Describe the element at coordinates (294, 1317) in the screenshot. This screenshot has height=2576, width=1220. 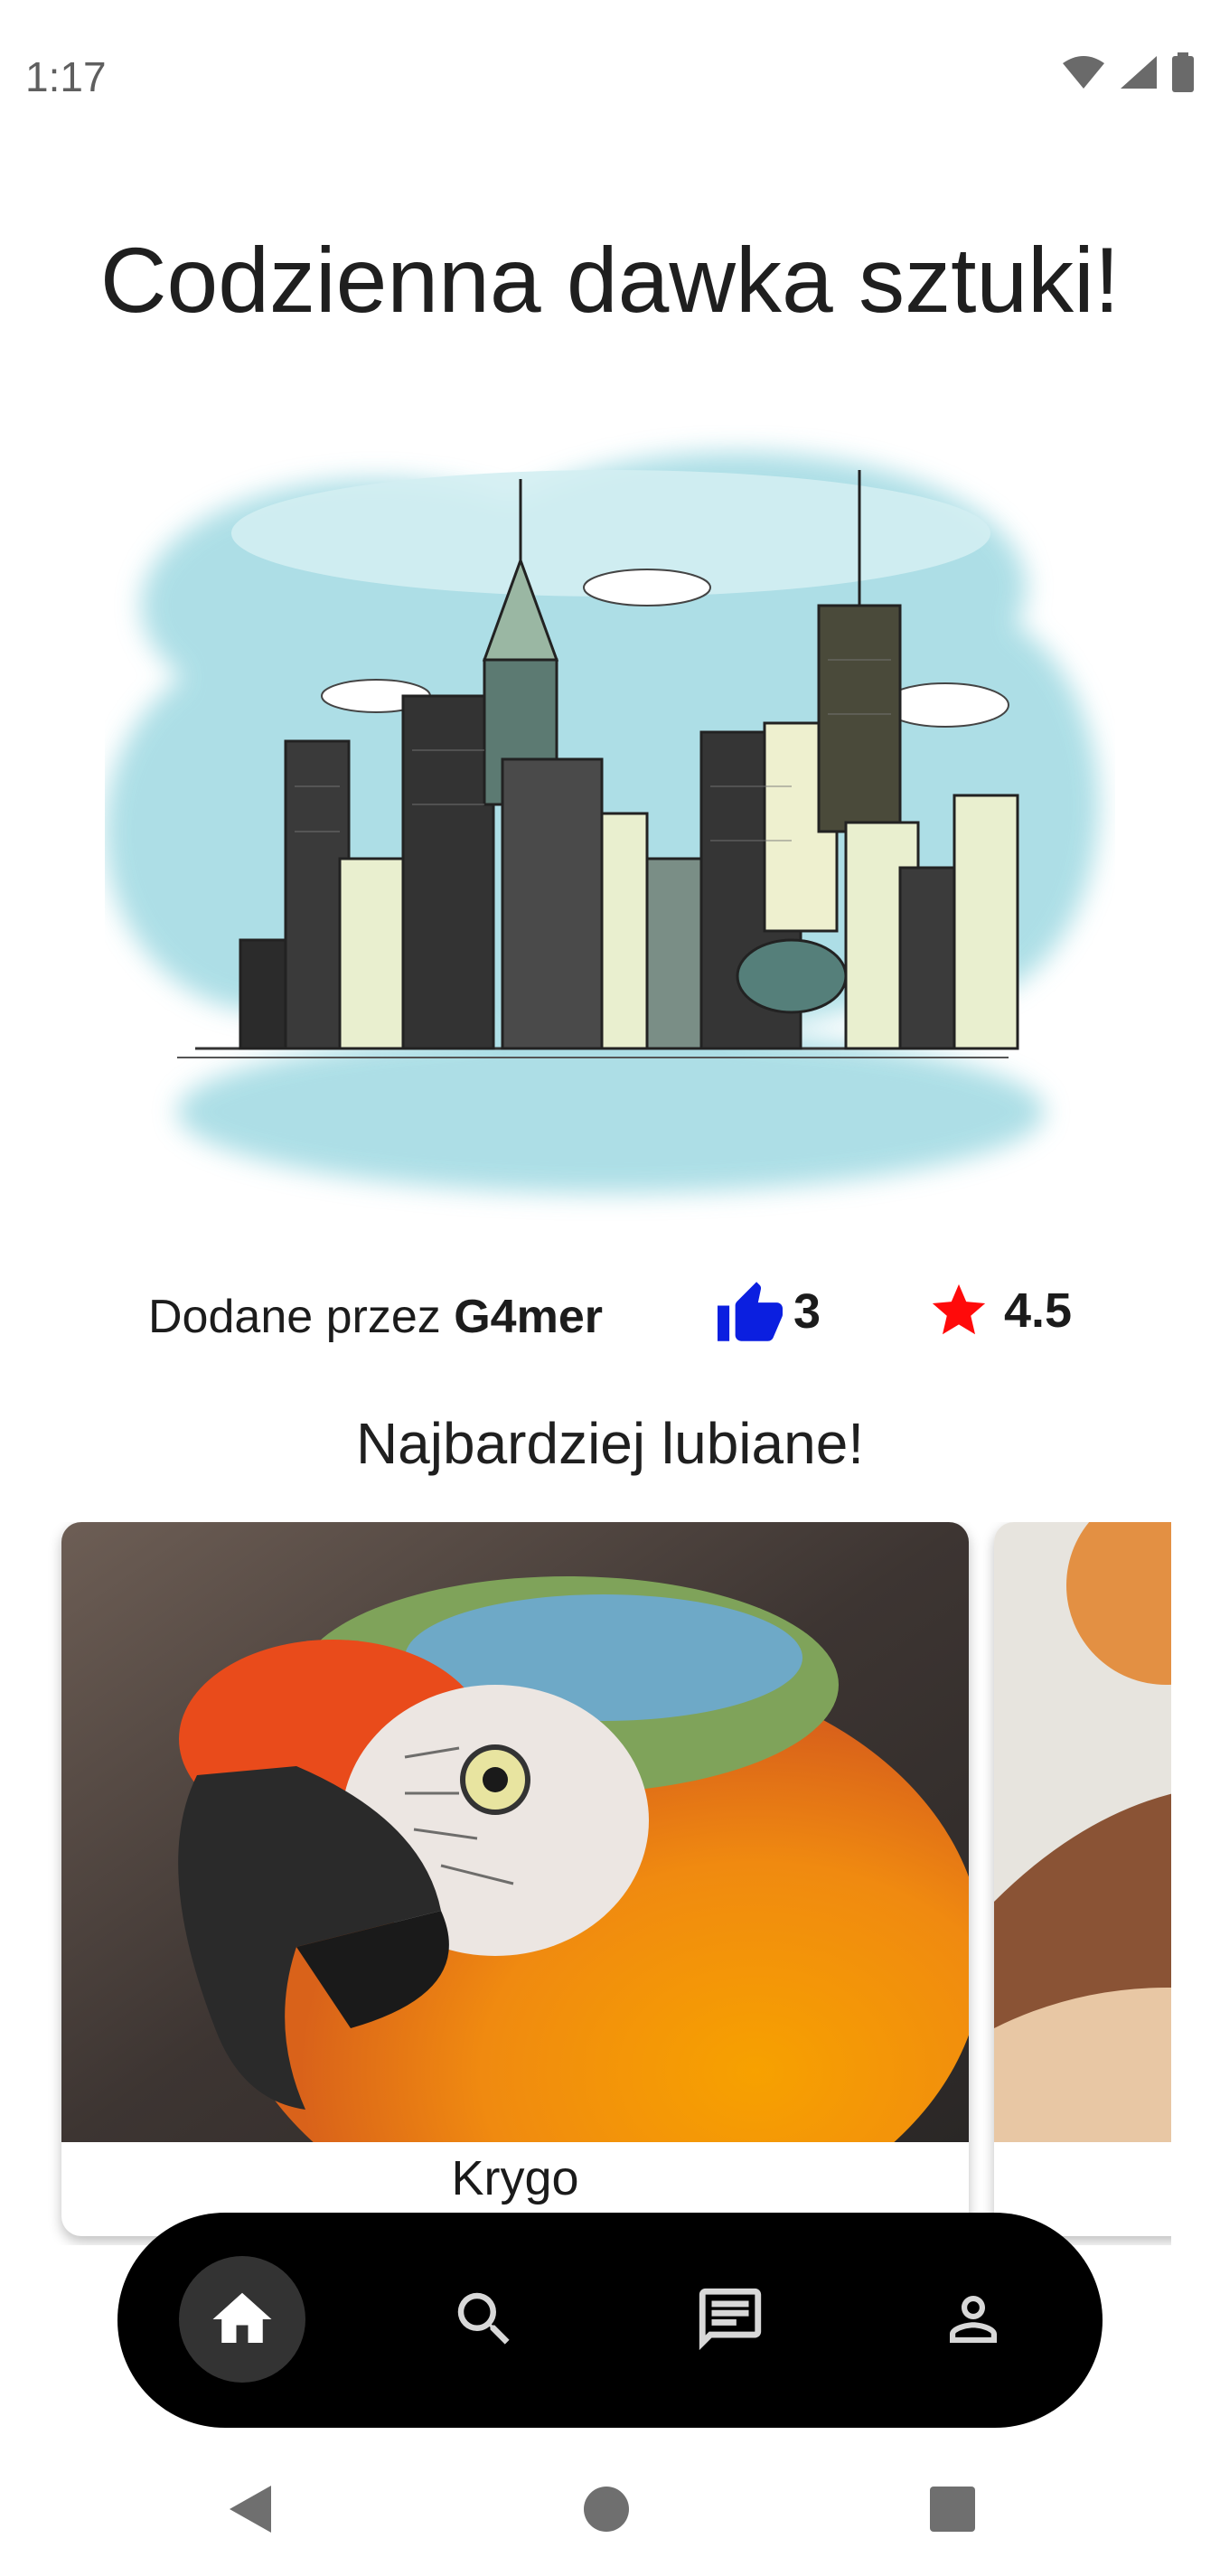
I see `added-by-label: Dodane przez` at that location.